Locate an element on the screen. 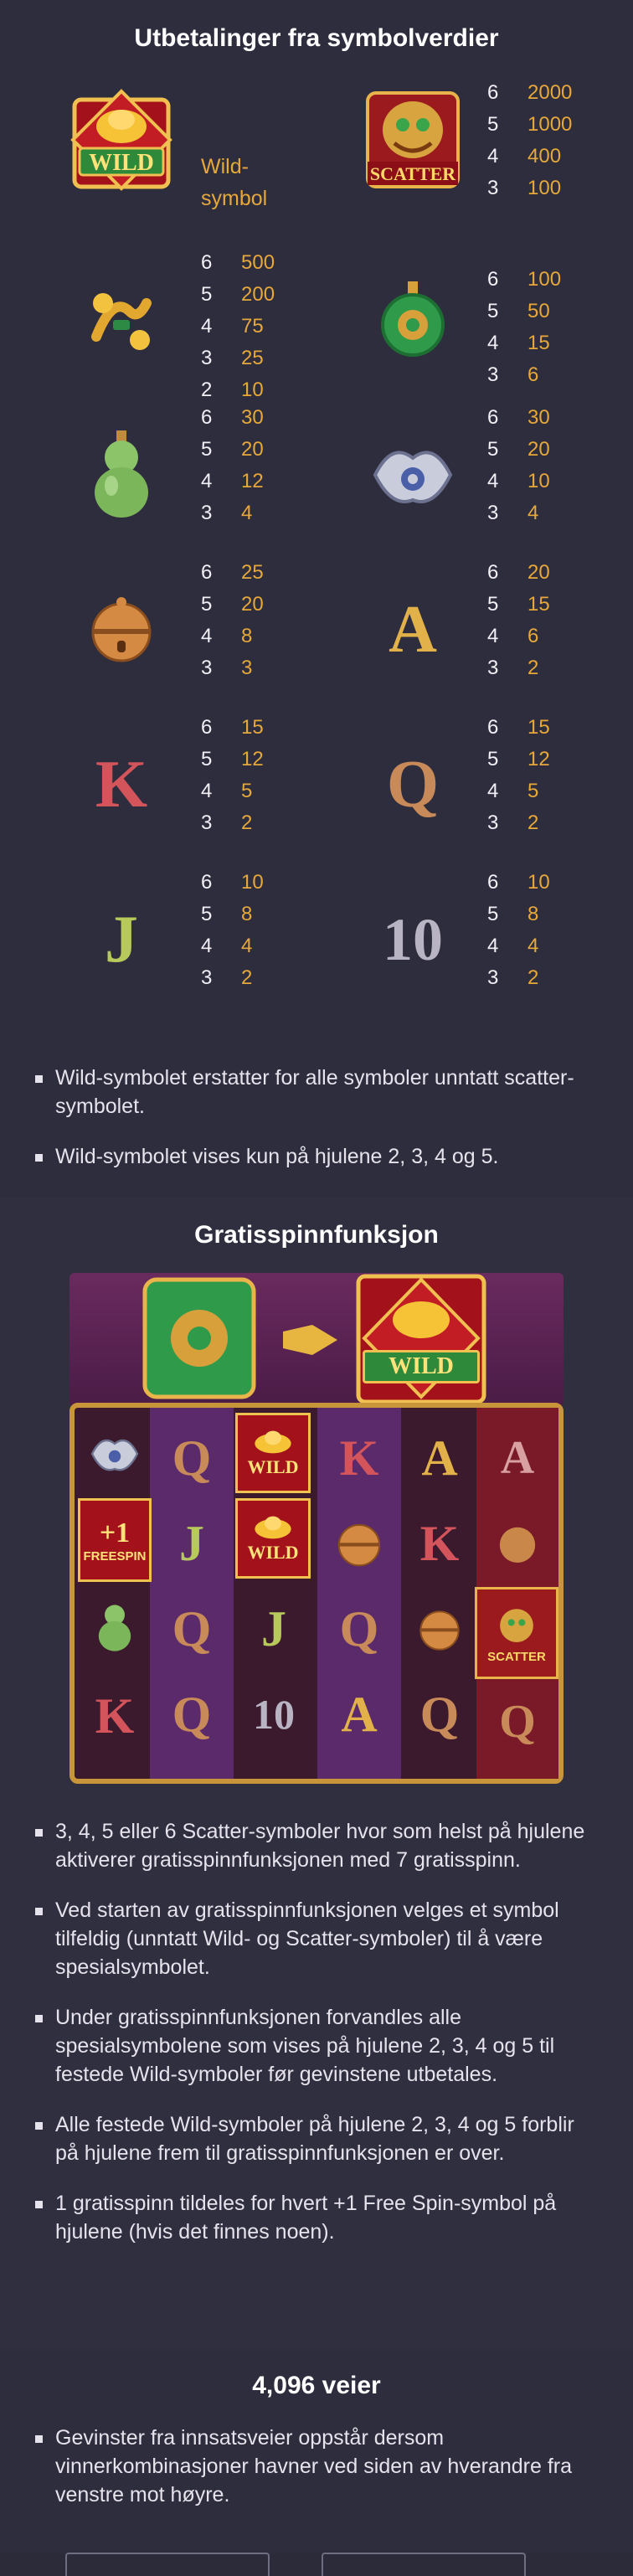 Image resolution: width=633 pixels, height=2576 pixels. svg-text: WILD is located at coordinates (121, 163).